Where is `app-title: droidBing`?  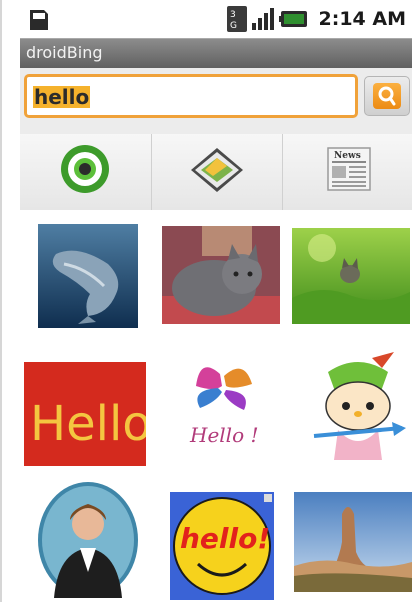 app-title: droidBing is located at coordinates (64, 52).